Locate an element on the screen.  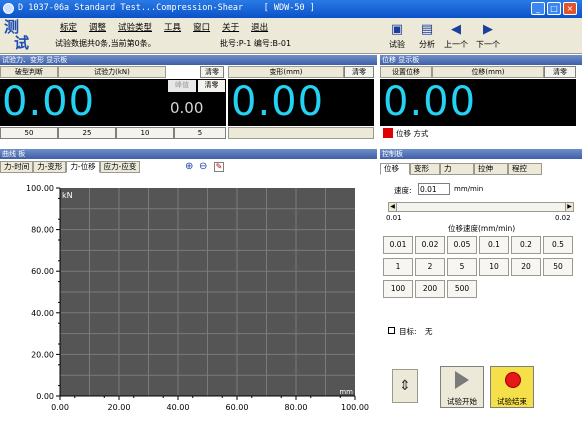
peak-value: 0.00 is located at coordinates (187, 108).